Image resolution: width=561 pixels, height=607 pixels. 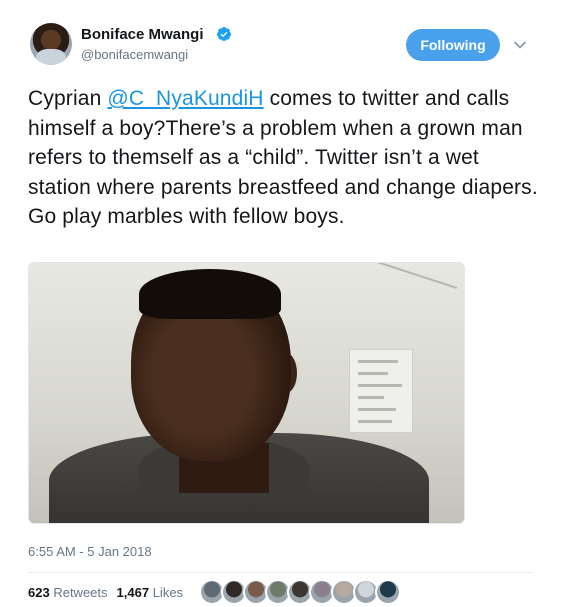 What do you see at coordinates (300, 593) in the screenshot?
I see `liker-avatars` at bounding box center [300, 593].